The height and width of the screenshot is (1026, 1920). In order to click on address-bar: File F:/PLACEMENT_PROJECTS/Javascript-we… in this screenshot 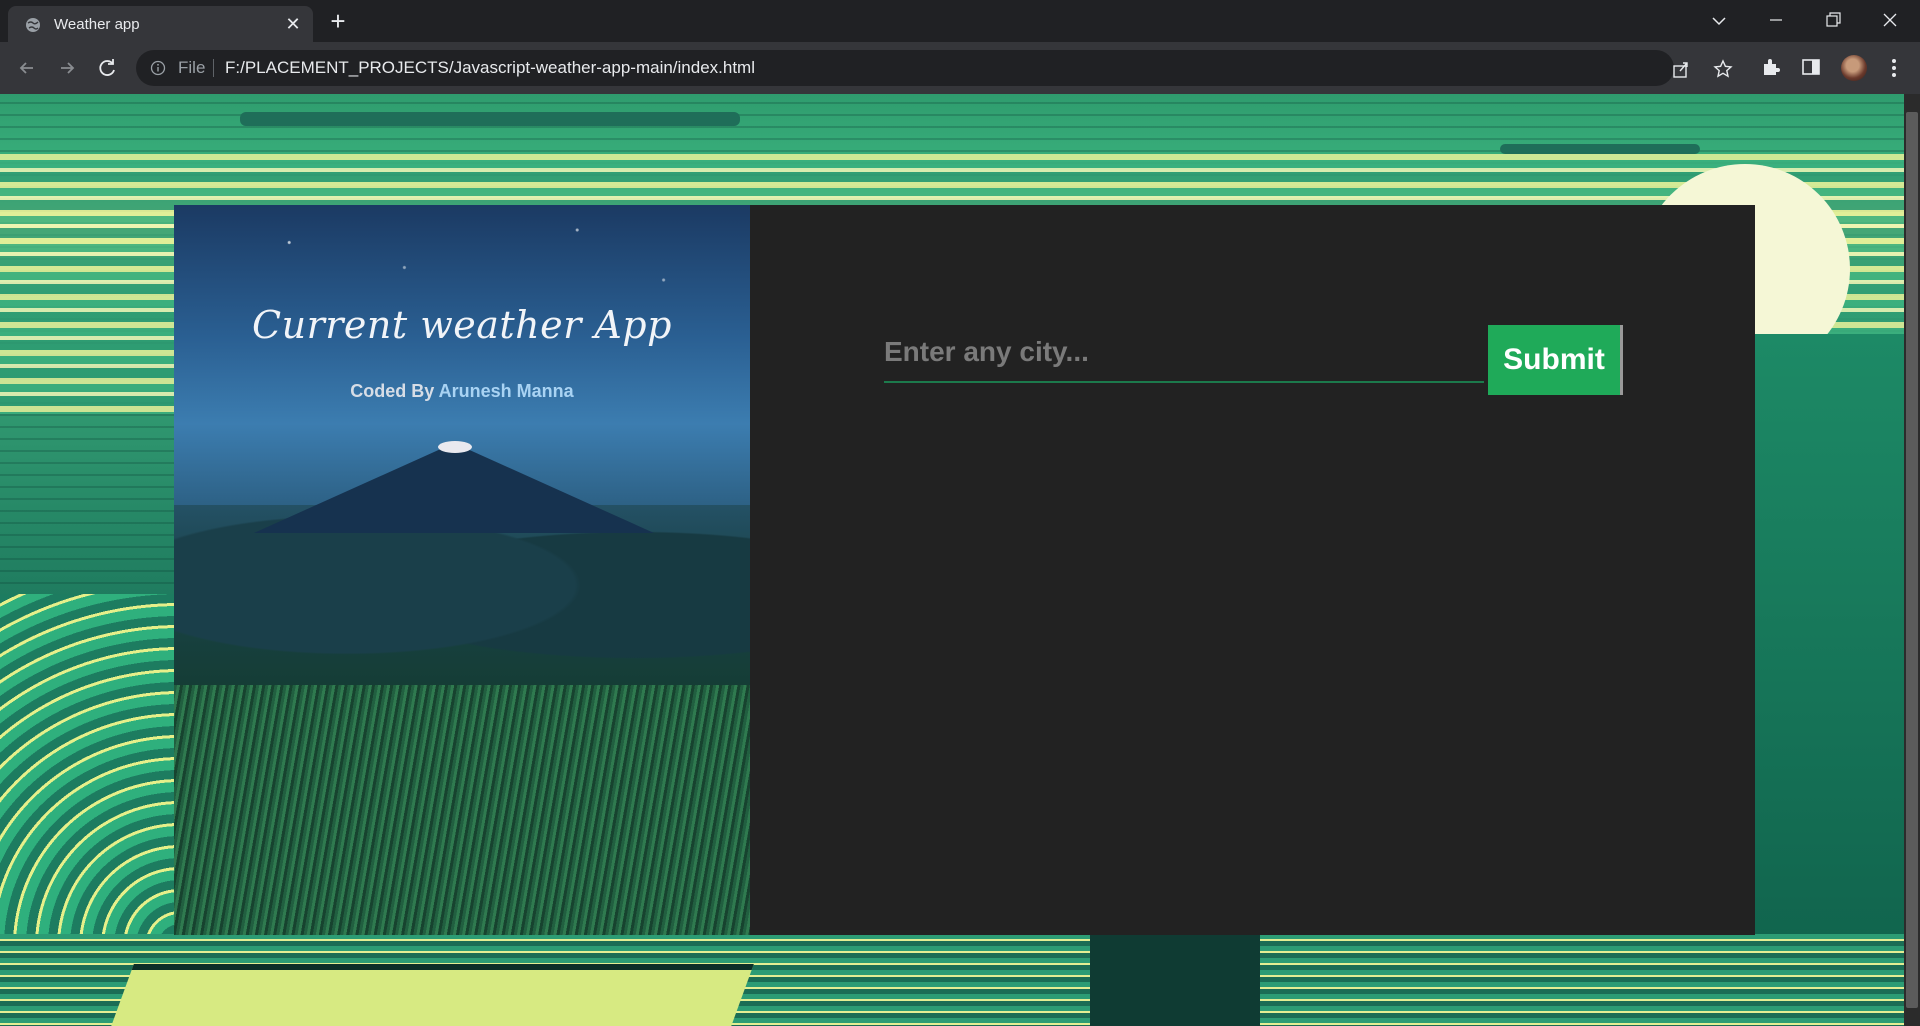, I will do `click(934, 68)`.